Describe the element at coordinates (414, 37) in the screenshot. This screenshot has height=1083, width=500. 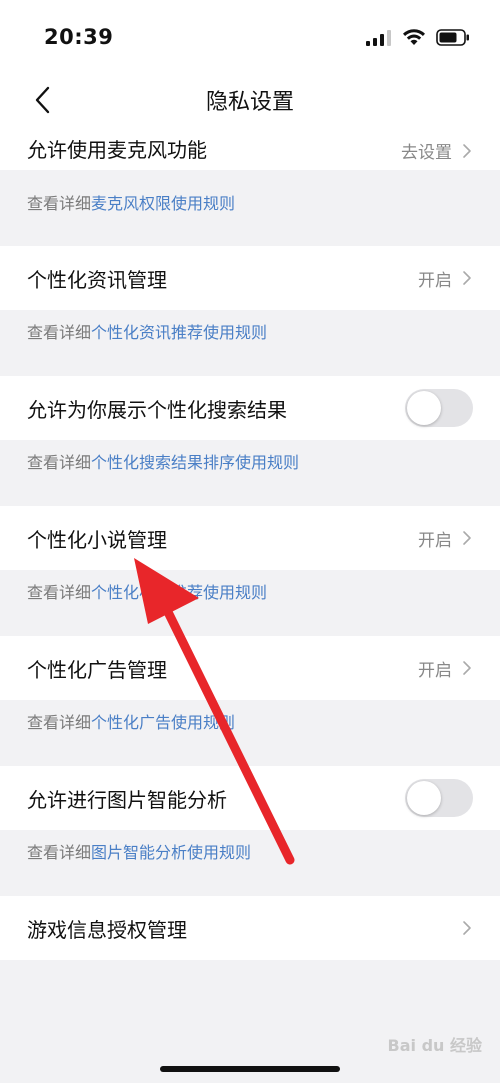
I see `wifi-icon` at that location.